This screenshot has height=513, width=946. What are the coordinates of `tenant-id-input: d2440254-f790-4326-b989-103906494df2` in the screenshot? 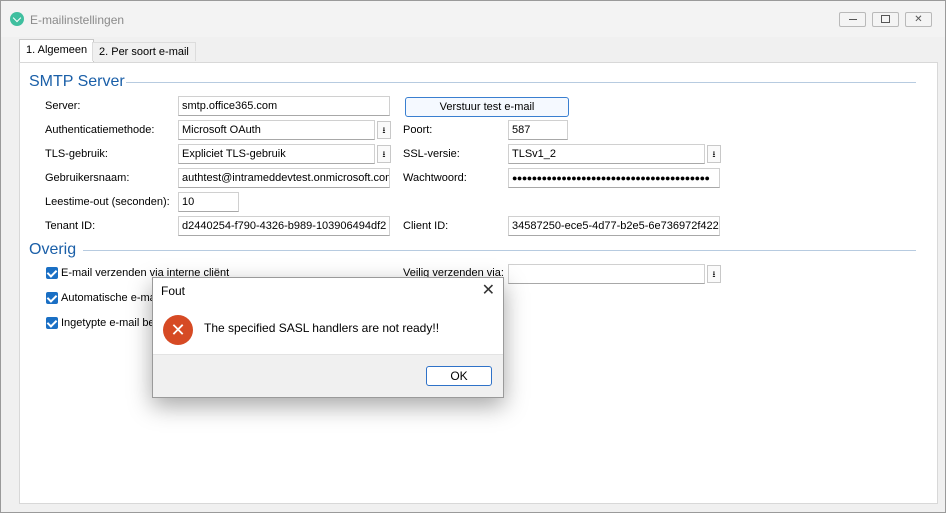 It's located at (284, 226).